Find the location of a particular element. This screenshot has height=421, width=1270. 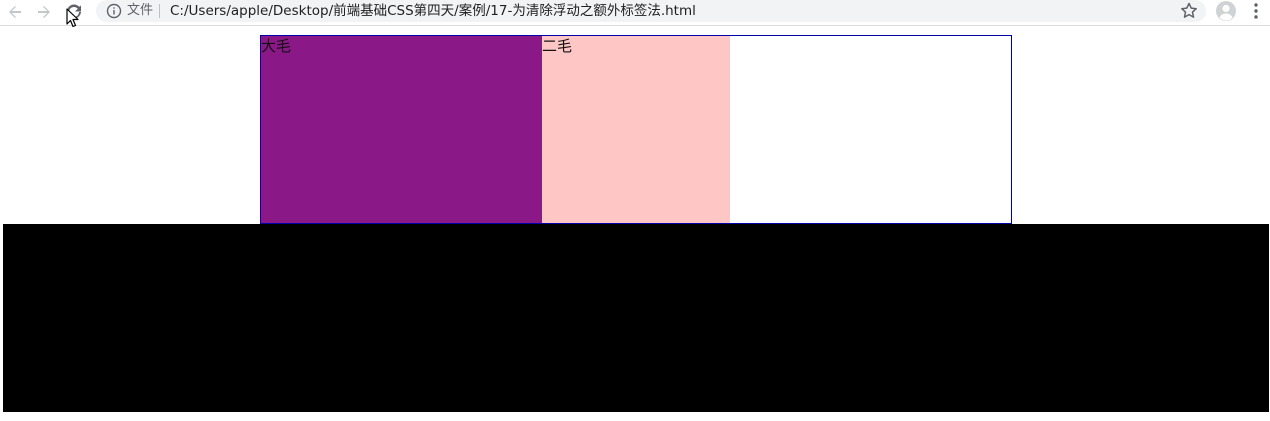

profile-icon is located at coordinates (1226, 11).